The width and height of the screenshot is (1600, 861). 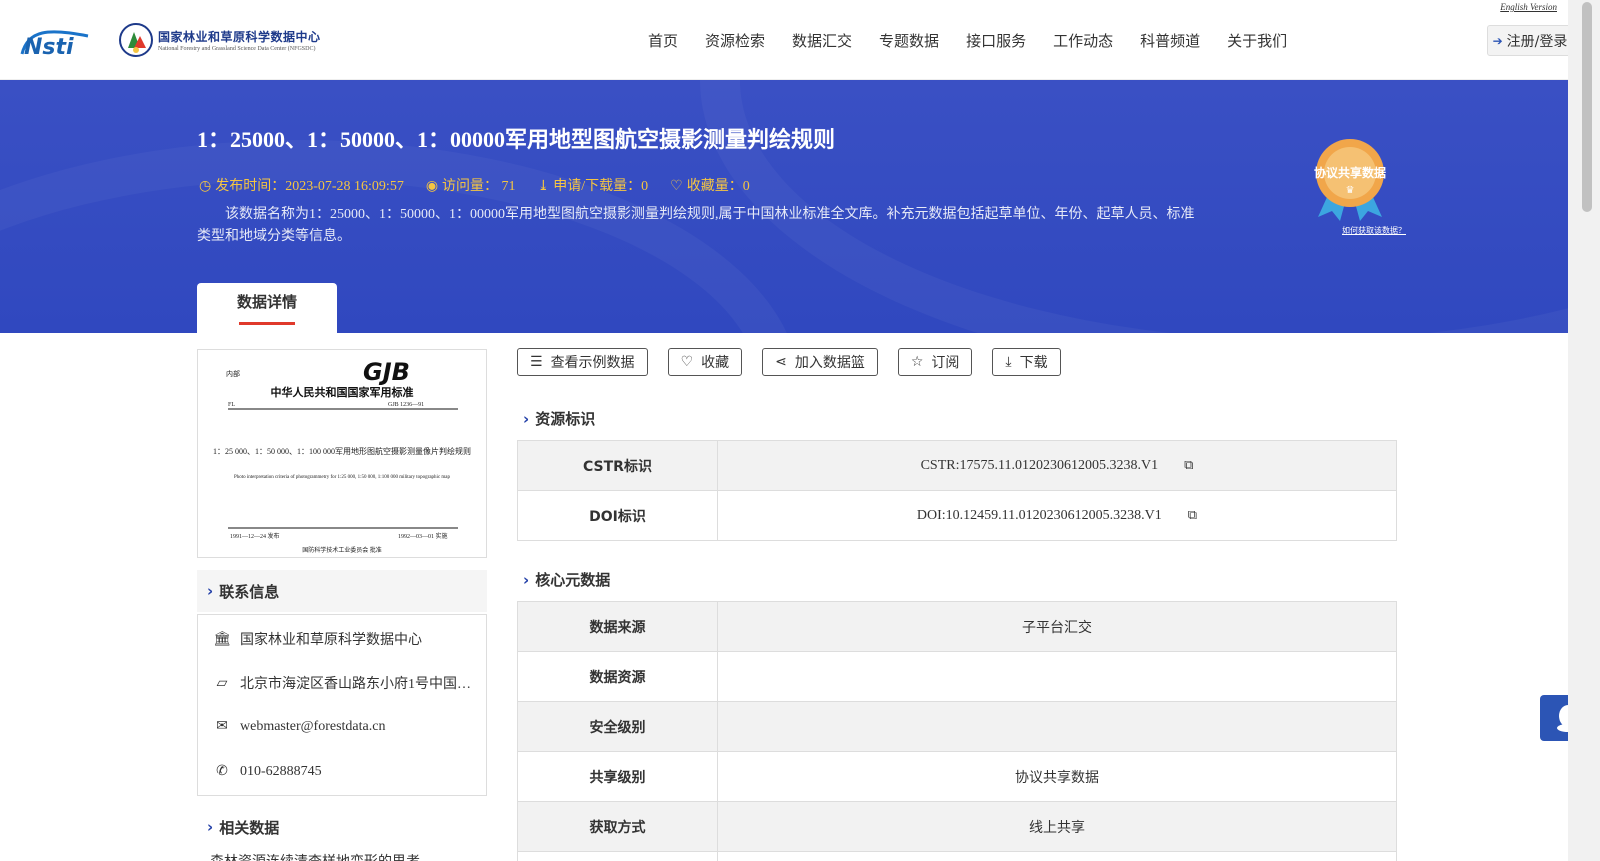 I want to click on doi-key: DOI标识, so click(x=617, y=515).